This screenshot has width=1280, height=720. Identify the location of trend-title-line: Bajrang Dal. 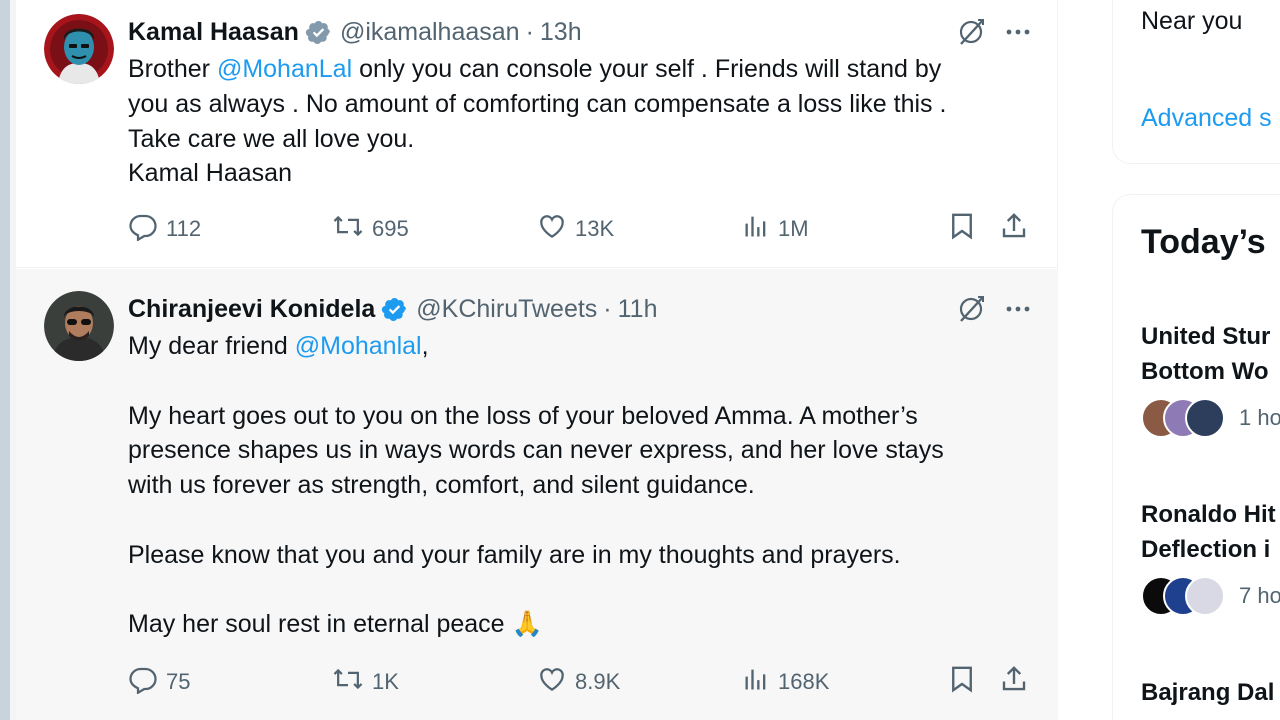
(1208, 692).